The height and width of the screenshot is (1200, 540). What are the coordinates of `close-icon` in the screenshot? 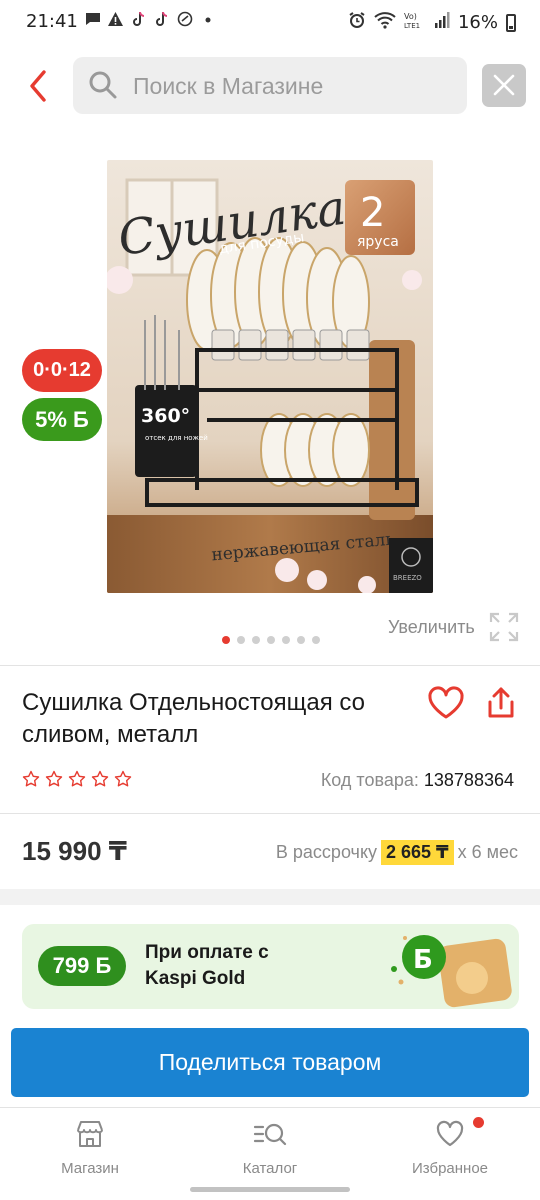 It's located at (504, 85).